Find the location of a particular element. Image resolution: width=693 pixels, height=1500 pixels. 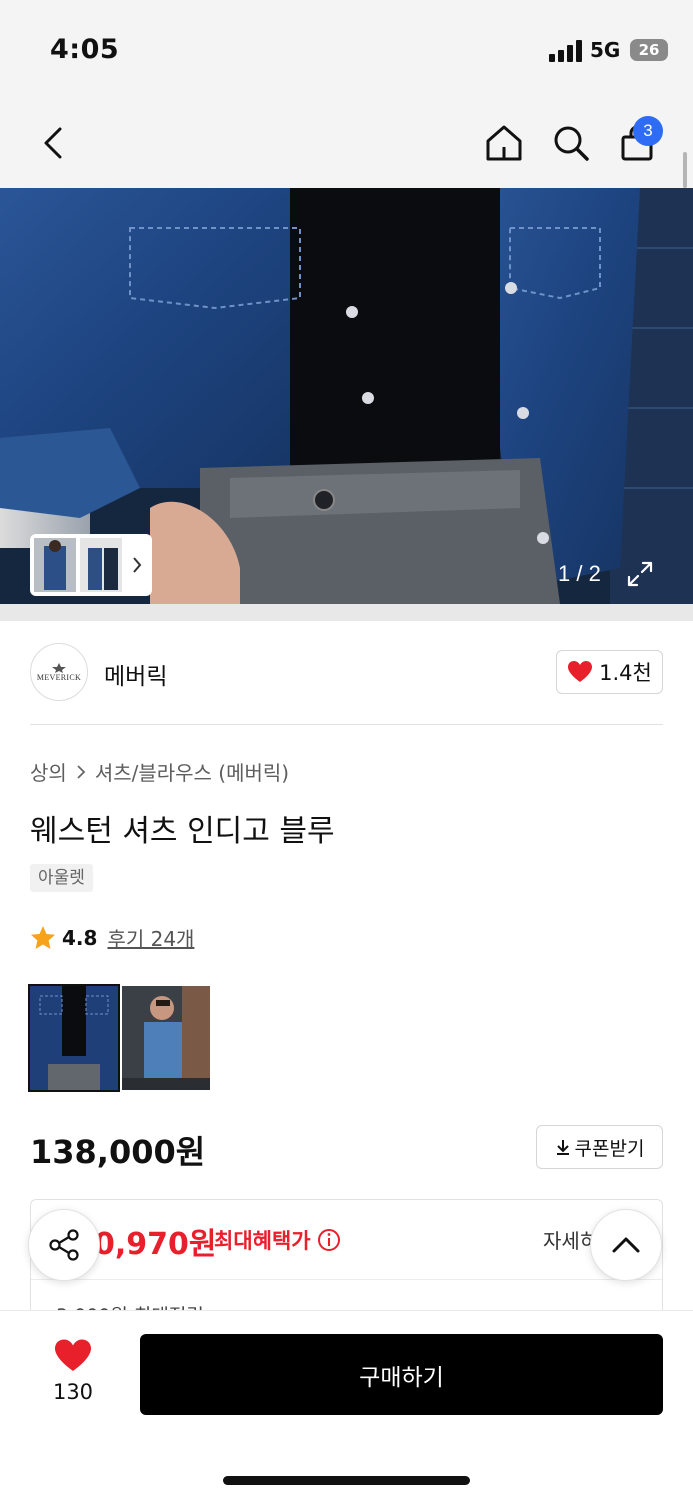

brand-like-button: 1.4천 is located at coordinates (609, 672).